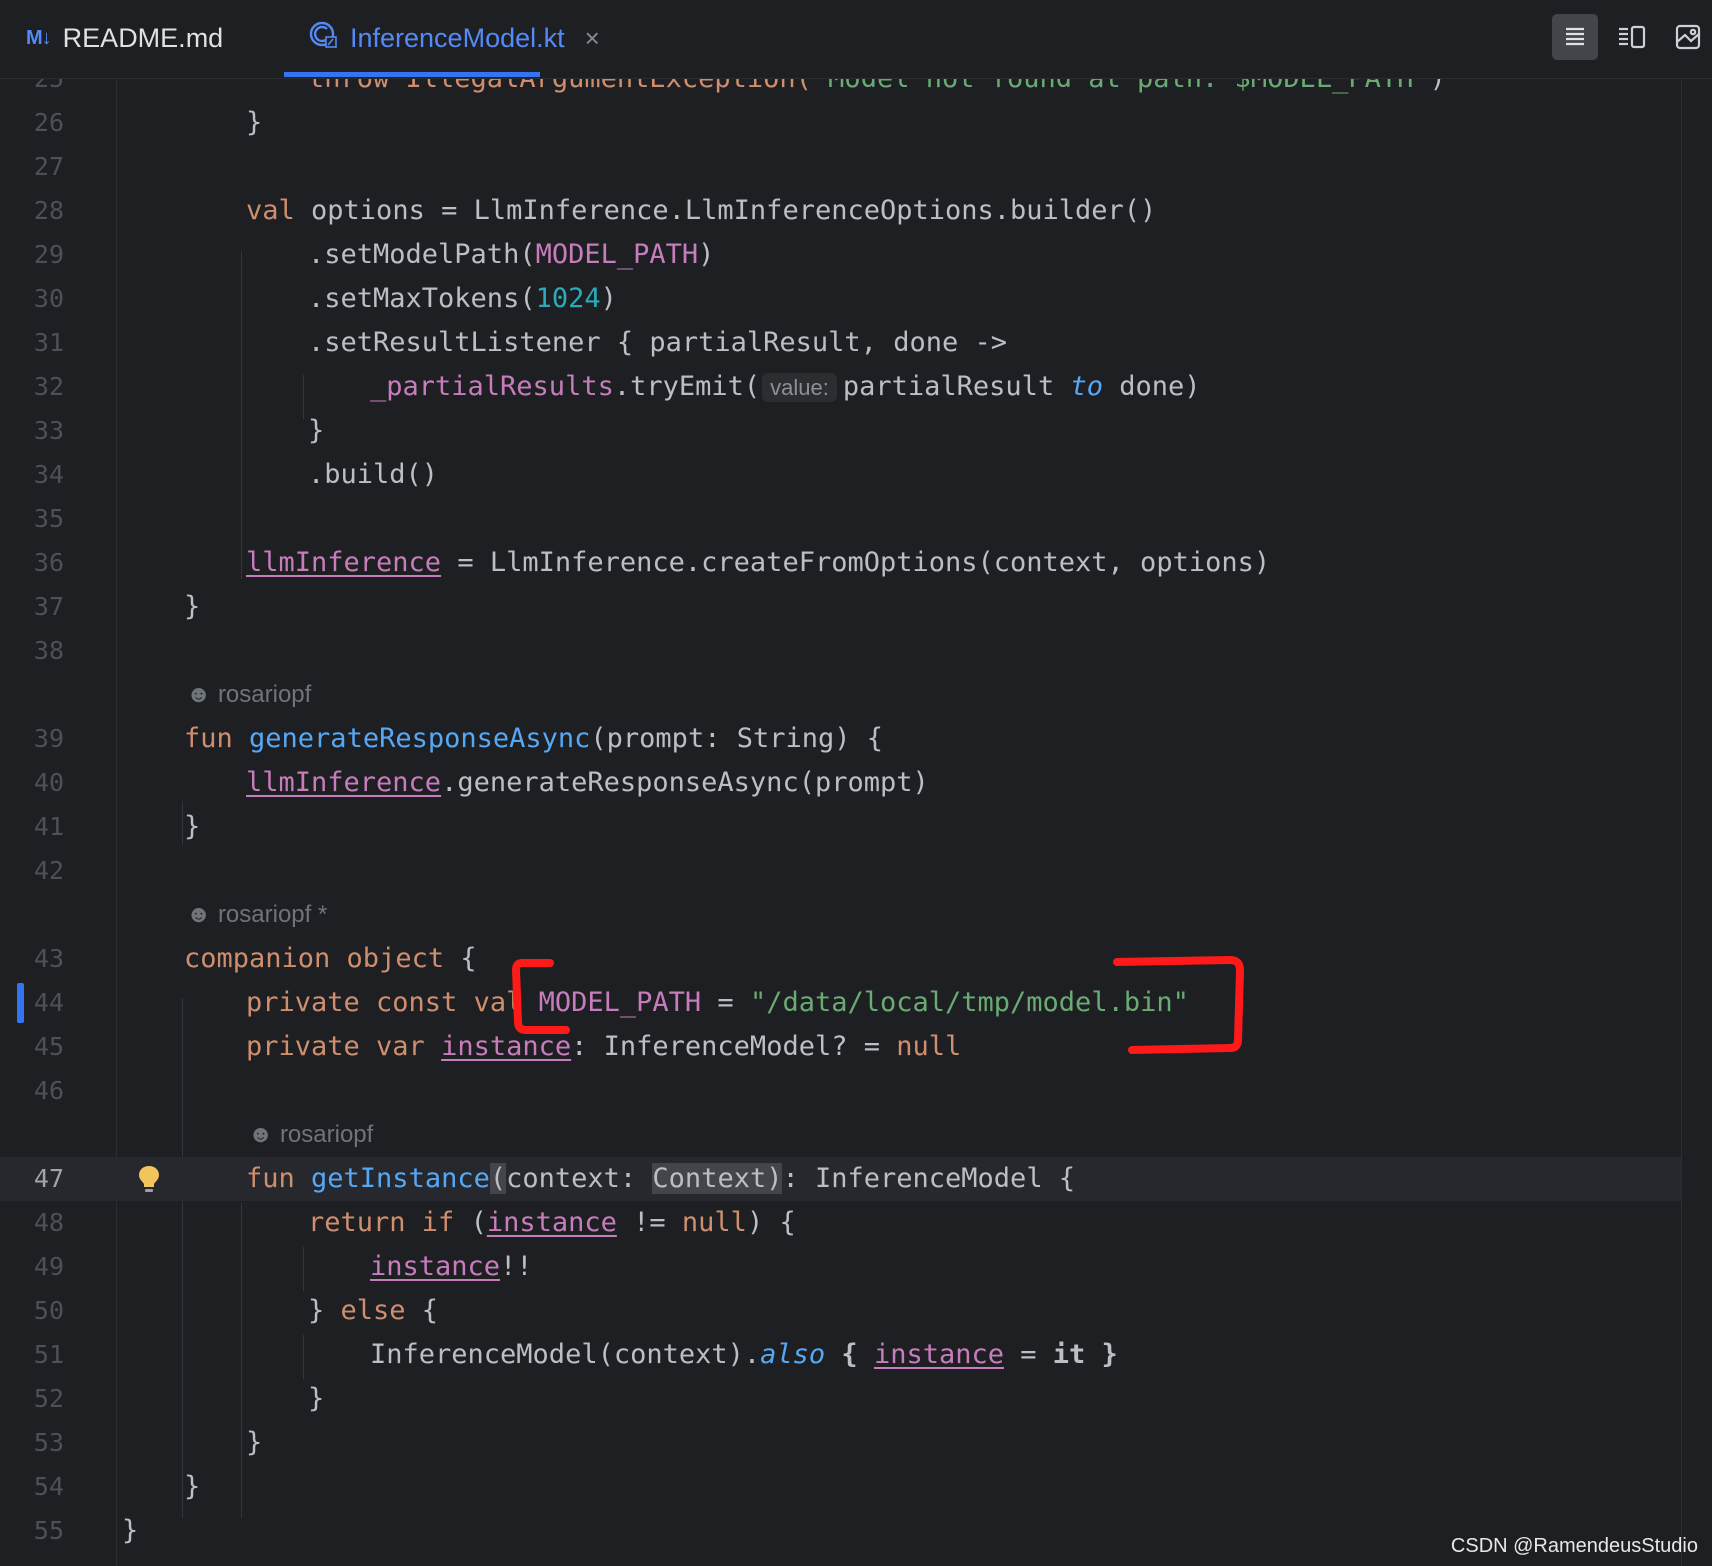 The height and width of the screenshot is (1566, 1712). Describe the element at coordinates (1574, 1546) in the screenshot. I see `watermark: CSDN @RamendeusStudio` at that location.